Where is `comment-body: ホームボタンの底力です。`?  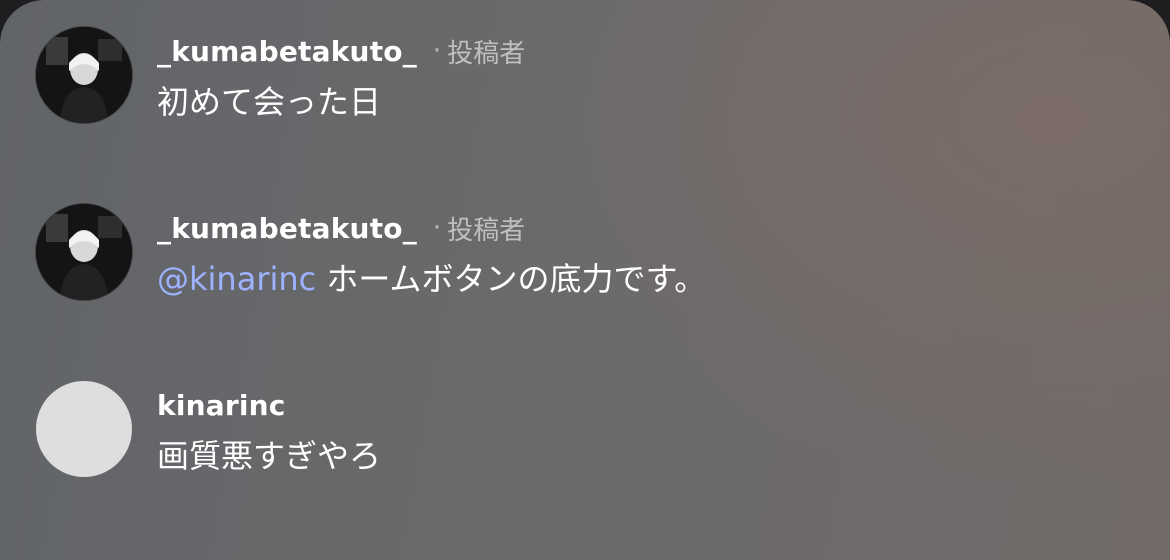 comment-body: ホームボタンの底力です。 is located at coordinates (511, 279).